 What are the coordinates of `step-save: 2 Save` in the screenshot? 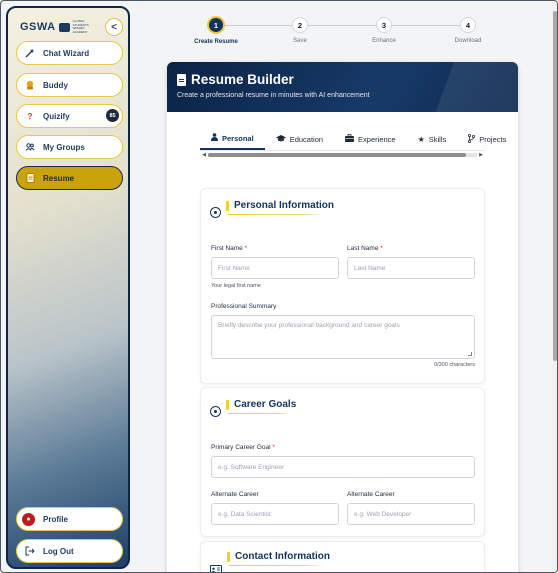 It's located at (300, 30).